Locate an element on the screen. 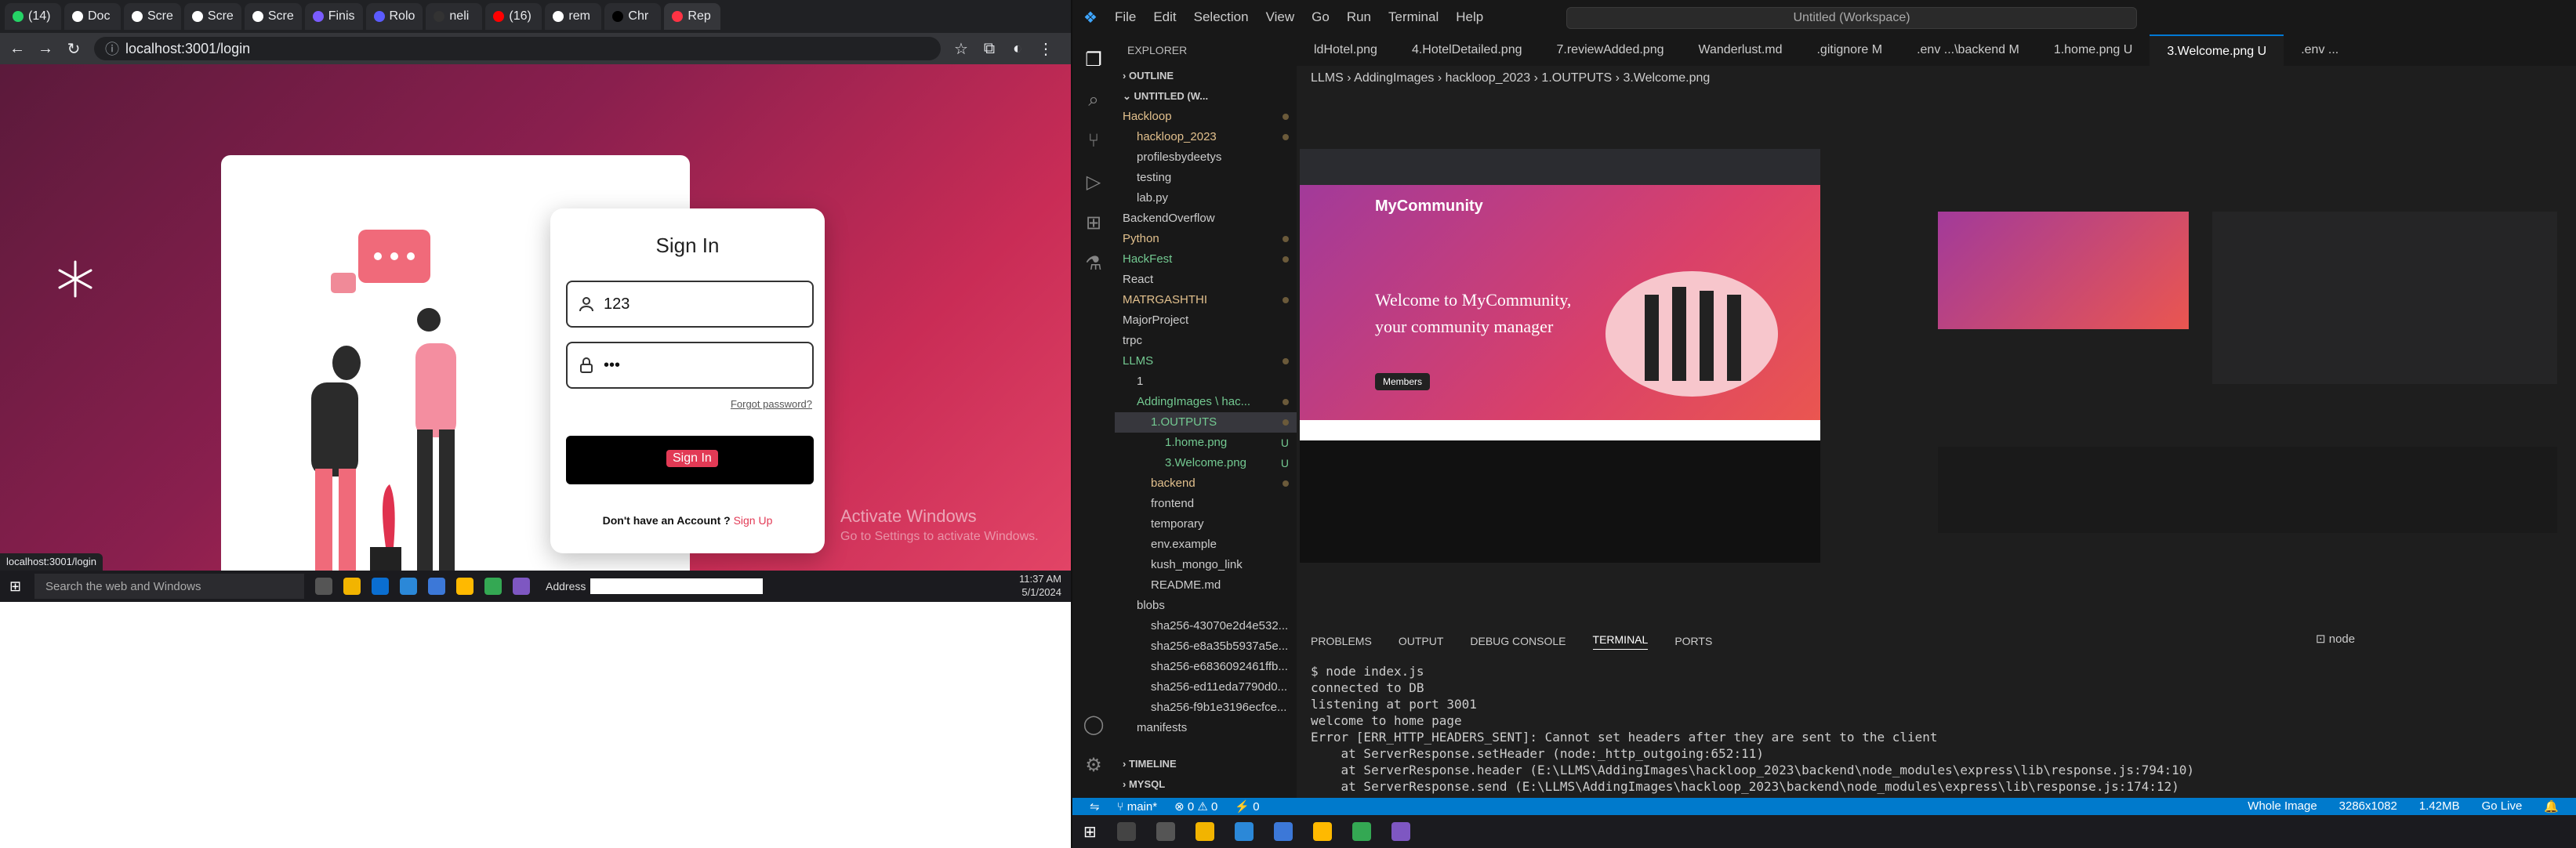  files-icon: ❐ is located at coordinates (1094, 60).